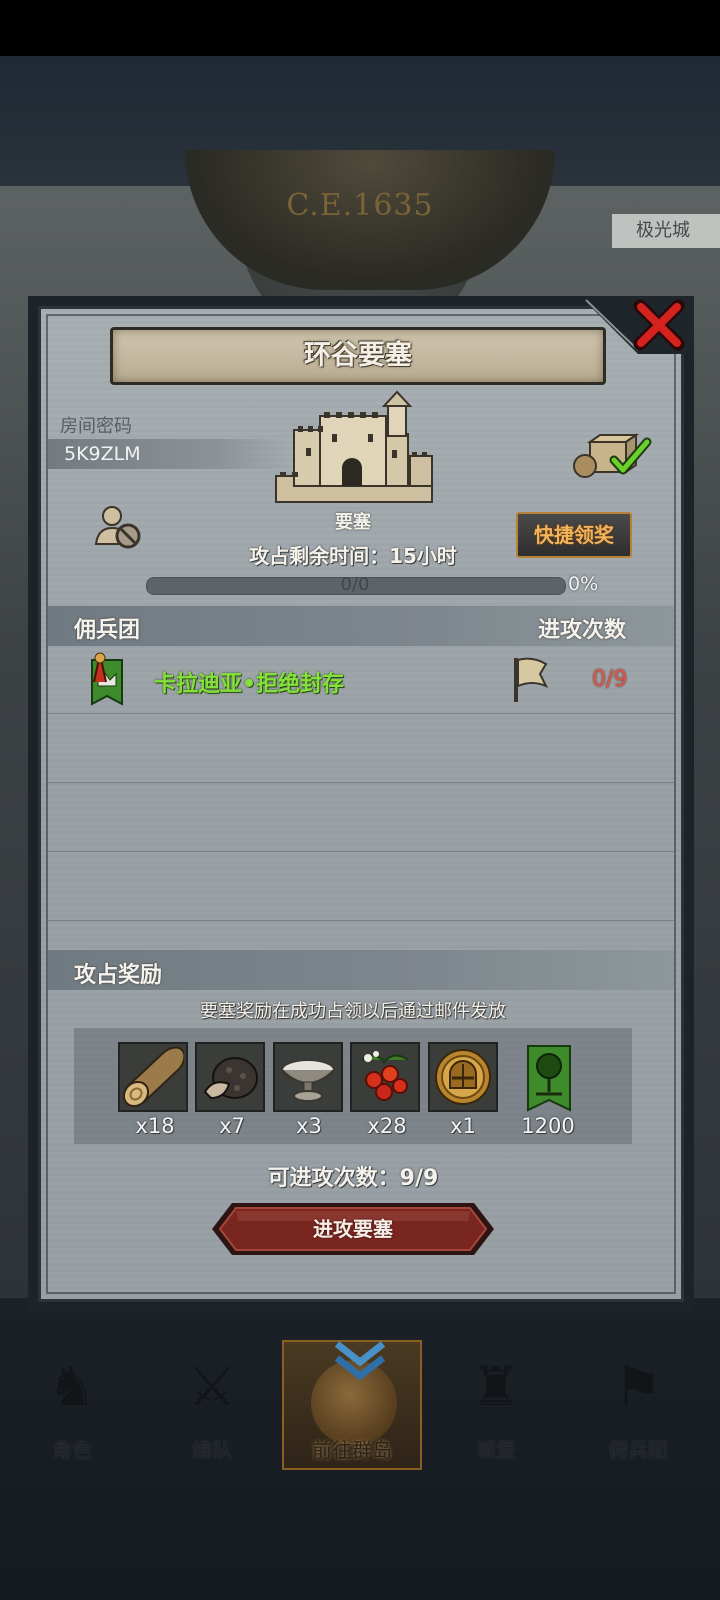  I want to click on nav-item-mercenary: ⚑ 佣兵团, so click(638, 1405).